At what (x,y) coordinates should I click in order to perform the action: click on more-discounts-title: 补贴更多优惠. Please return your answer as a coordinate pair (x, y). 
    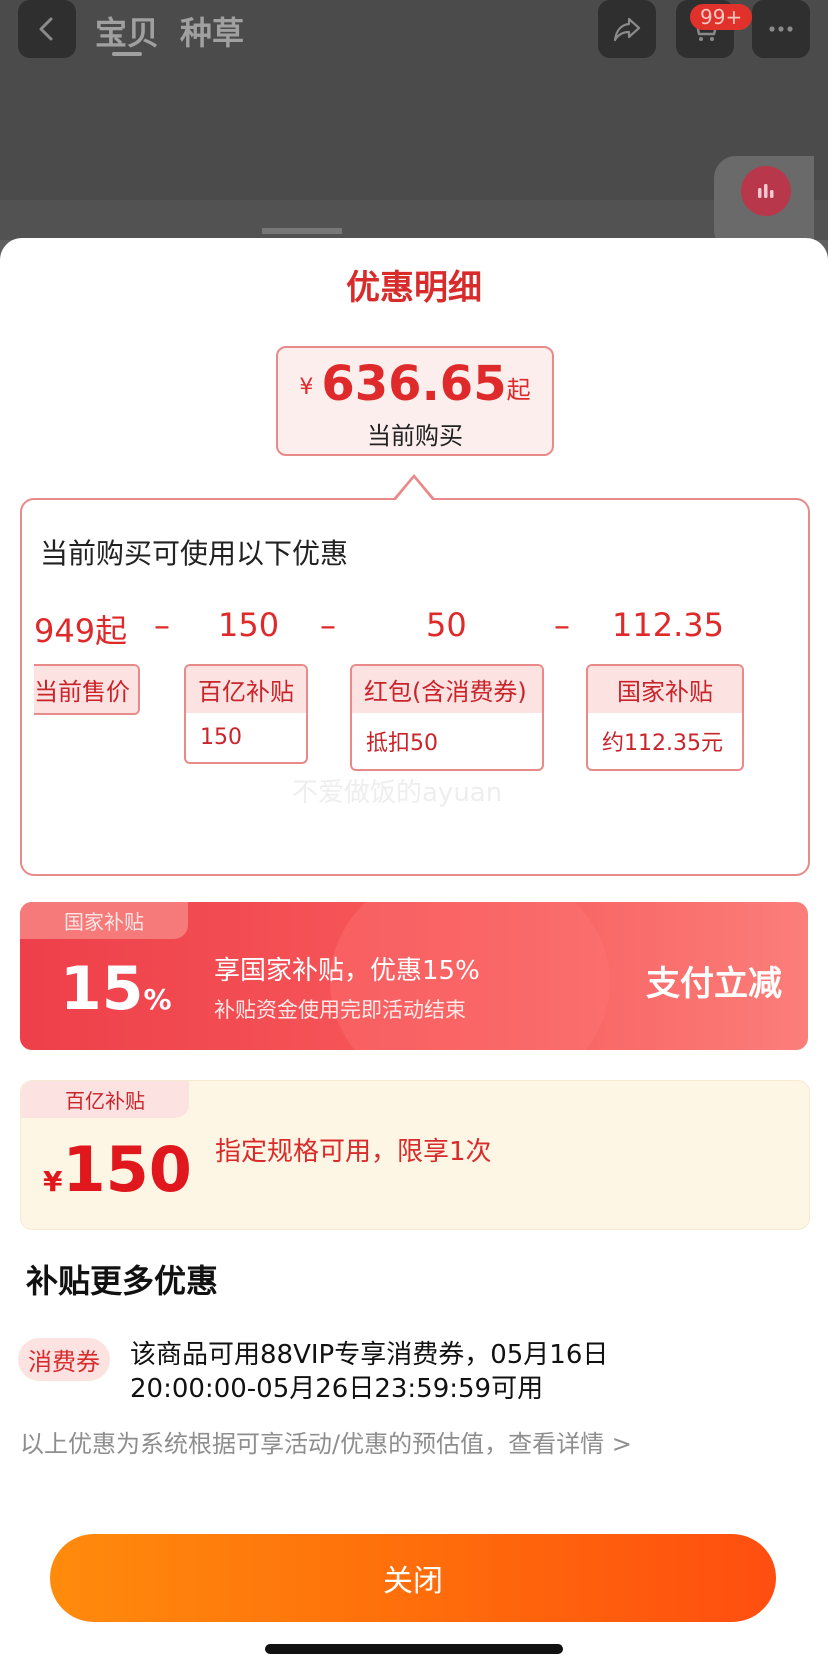
    Looking at the image, I should click on (122, 1281).